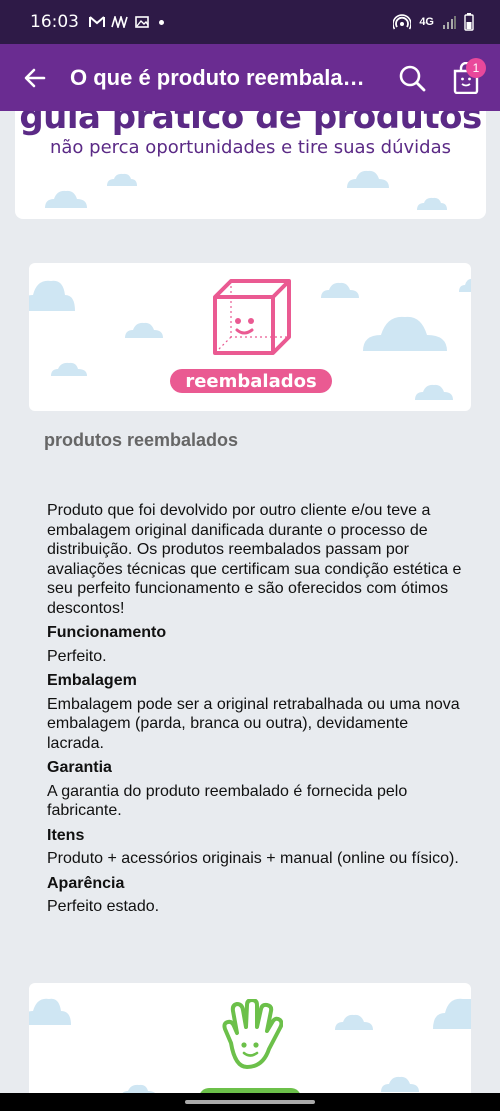  What do you see at coordinates (142, 22) in the screenshot?
I see `image-icon` at bounding box center [142, 22].